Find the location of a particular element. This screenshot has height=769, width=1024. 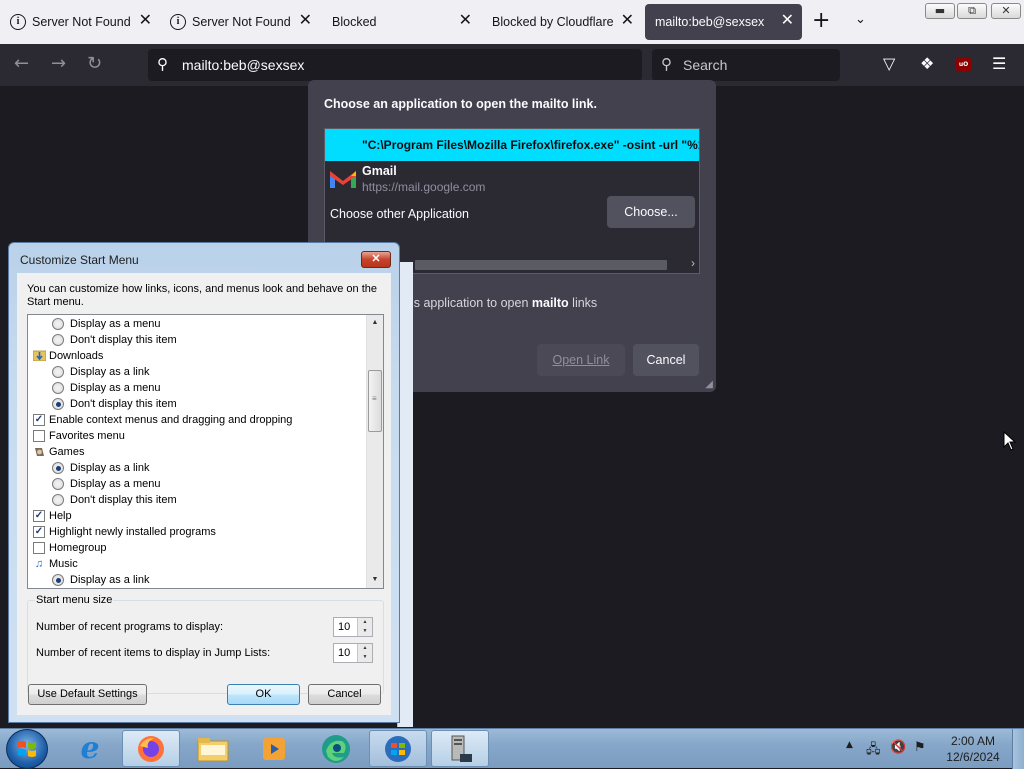

taskbar-media-player is located at coordinates (274, 748).